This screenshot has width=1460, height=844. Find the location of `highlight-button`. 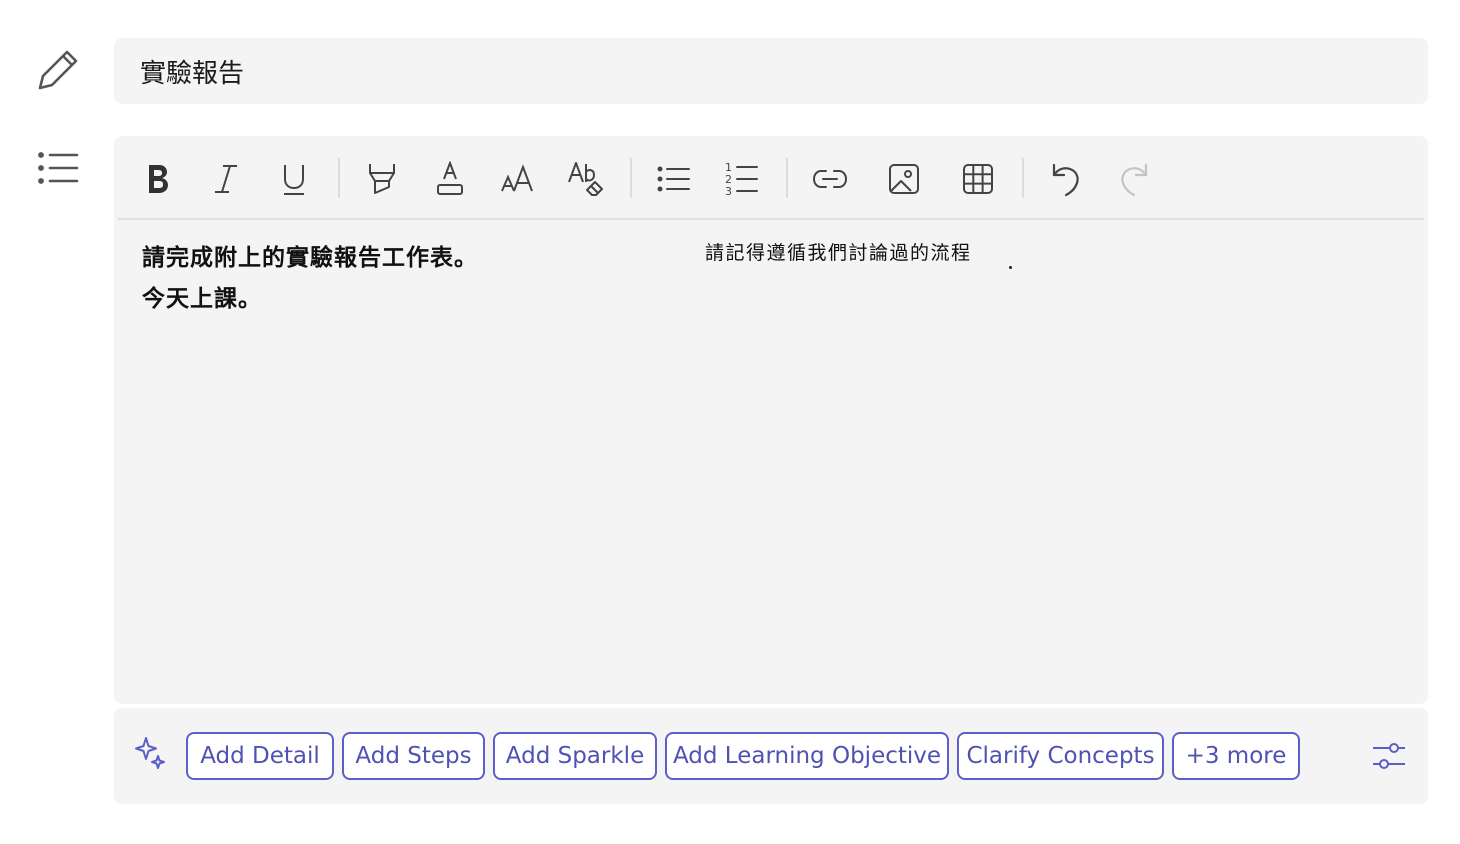

highlight-button is located at coordinates (382, 179).